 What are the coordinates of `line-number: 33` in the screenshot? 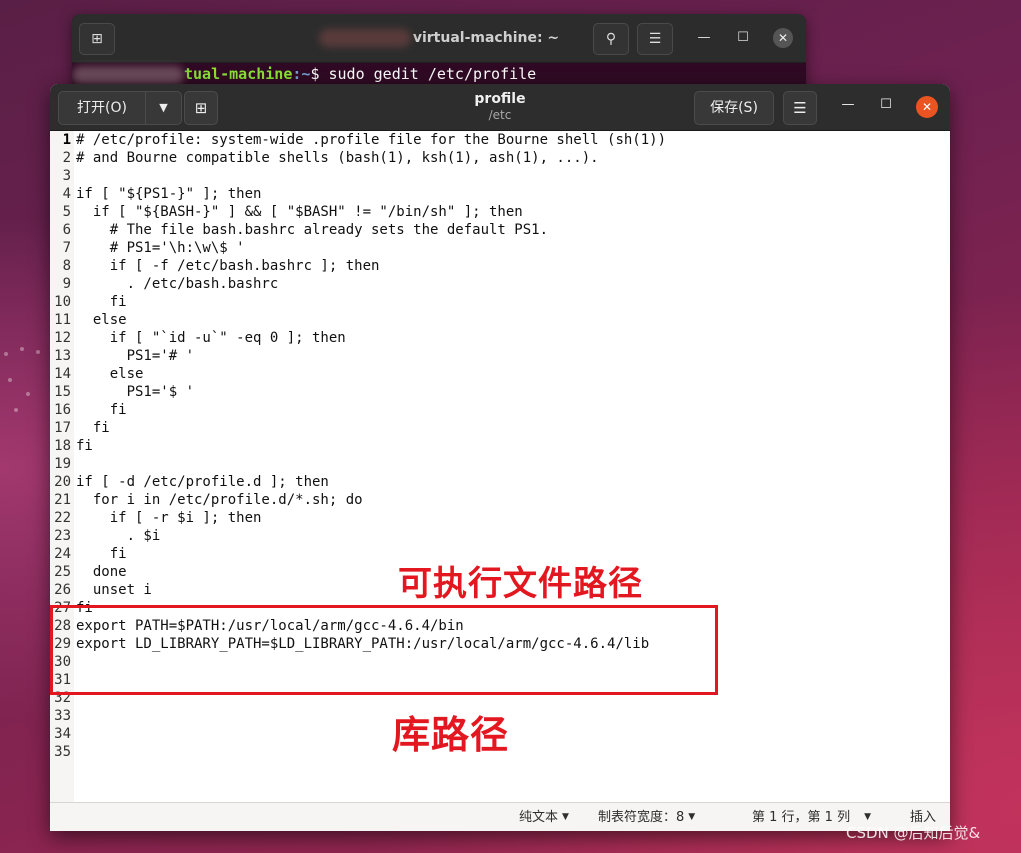 It's located at (62, 716).